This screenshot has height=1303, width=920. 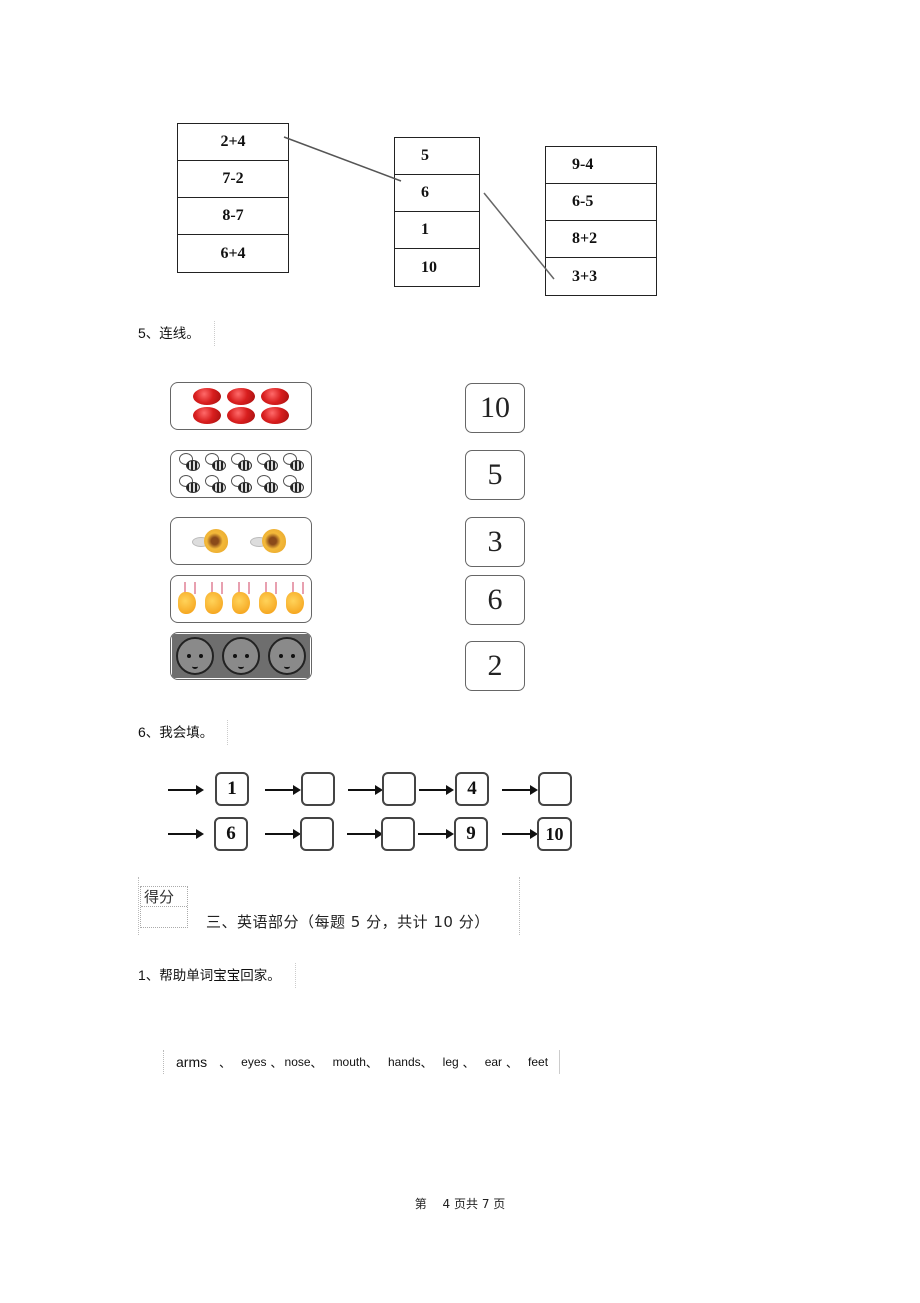 I want to click on connection-line-6-to-3plus3, so click(x=519, y=236).